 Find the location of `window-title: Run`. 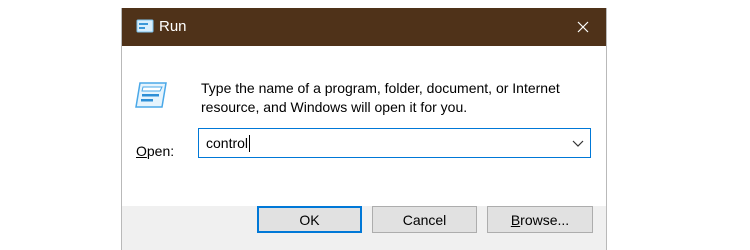

window-title: Run is located at coordinates (173, 26).